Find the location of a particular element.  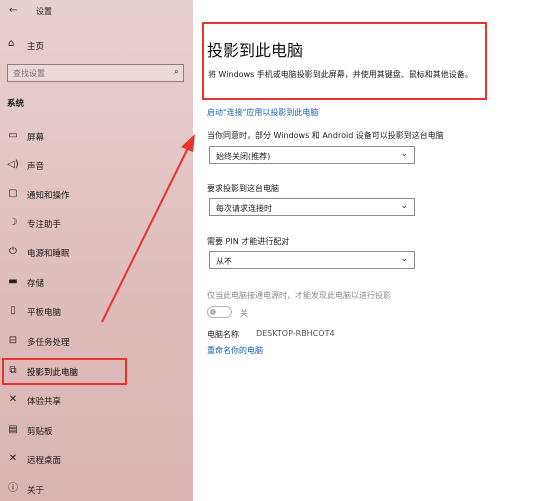

multitask-icon: ⊟ is located at coordinates (13, 340).